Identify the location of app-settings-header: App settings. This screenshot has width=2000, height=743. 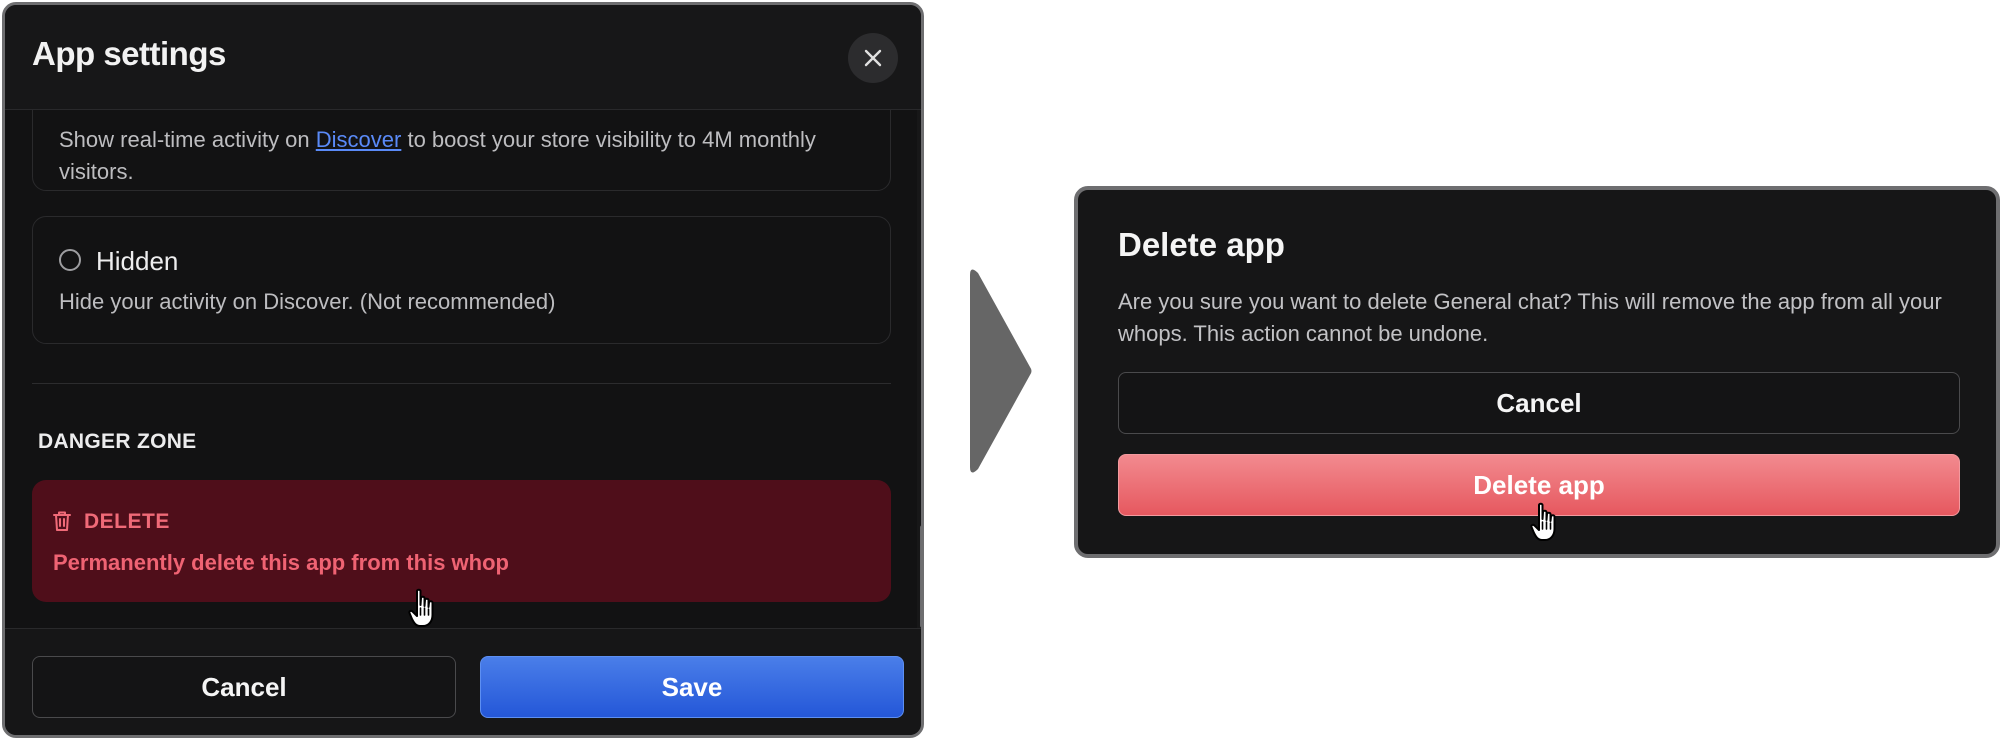
(463, 57).